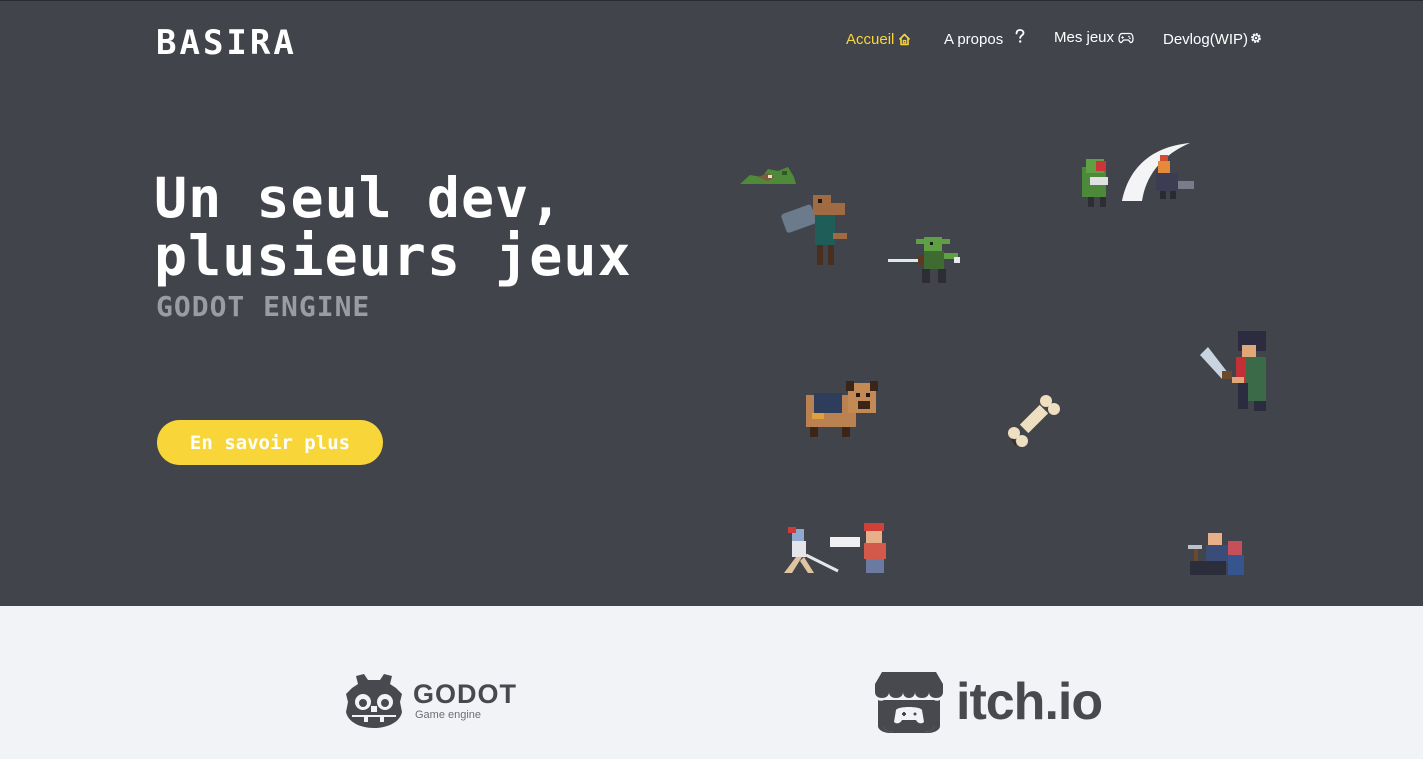 The height and width of the screenshot is (759, 1423). Describe the element at coordinates (814, 230) in the screenshot. I see `knight-with-hammer-sprite` at that location.